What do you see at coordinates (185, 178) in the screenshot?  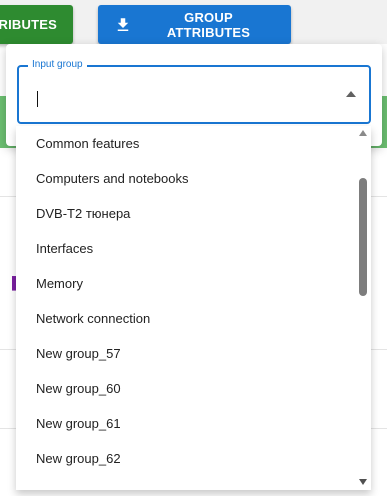 I see `list-item: Computers and notebooks` at bounding box center [185, 178].